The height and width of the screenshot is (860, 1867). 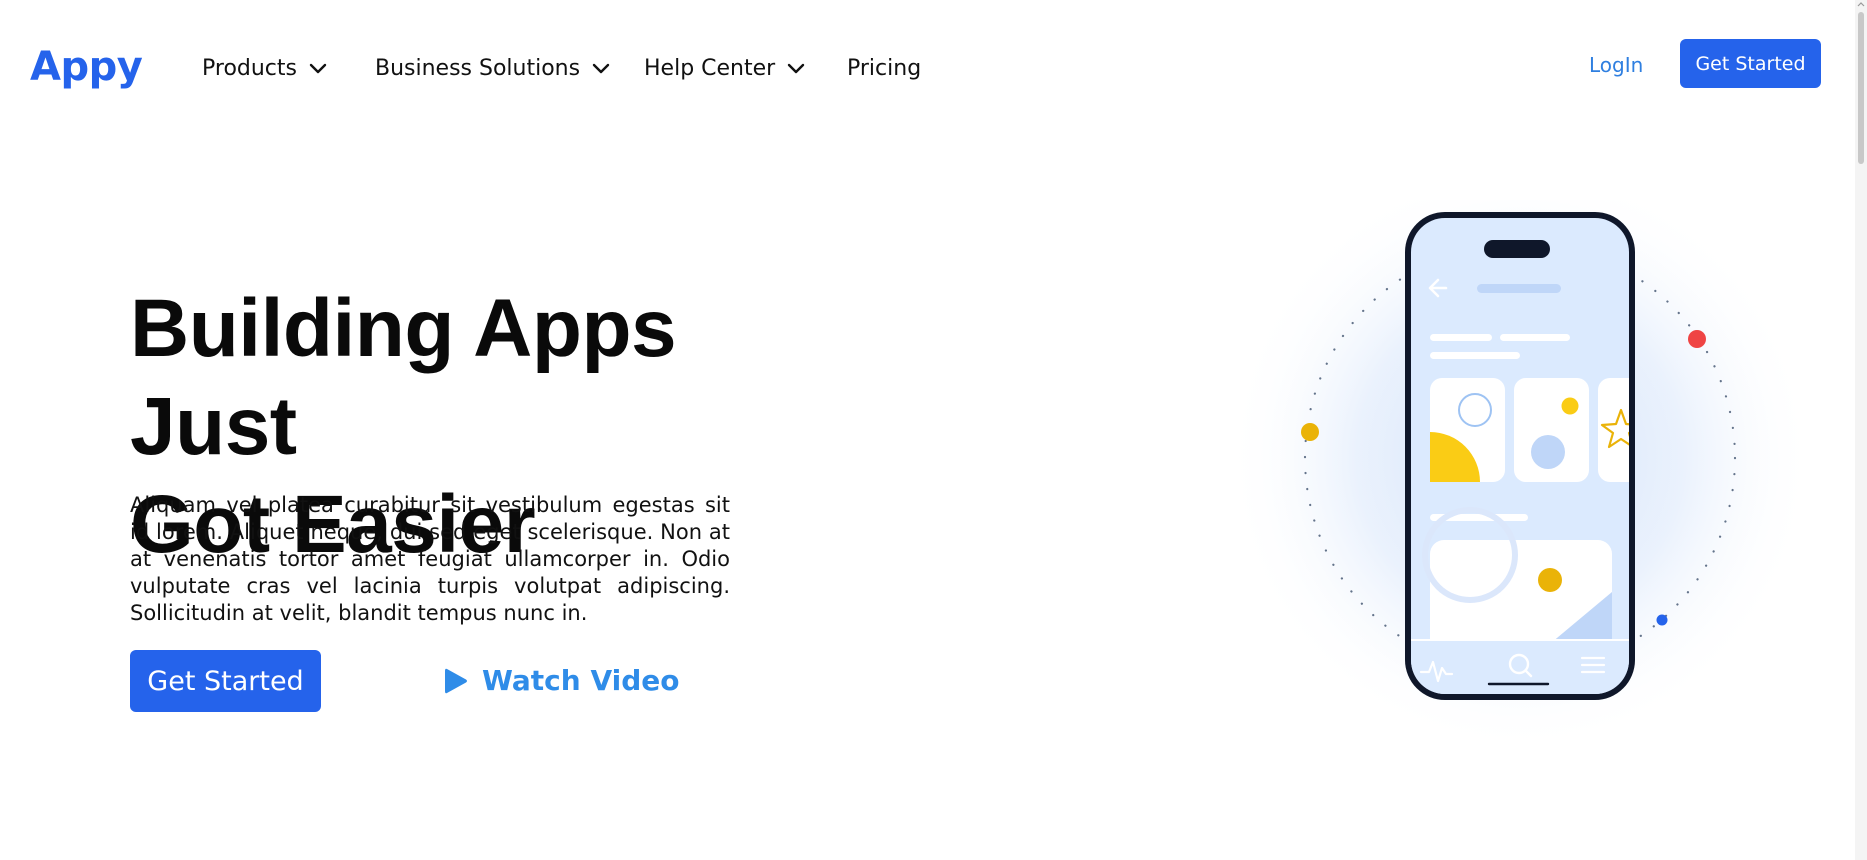 I want to click on nav-item-products: Products, so click(x=264, y=68).